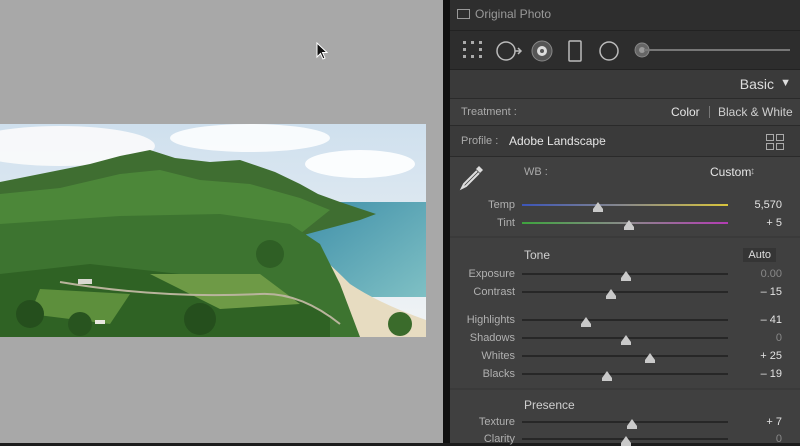 This screenshot has width=800, height=446. What do you see at coordinates (607, 376) in the screenshot?
I see `blacks-slider-thumb` at bounding box center [607, 376].